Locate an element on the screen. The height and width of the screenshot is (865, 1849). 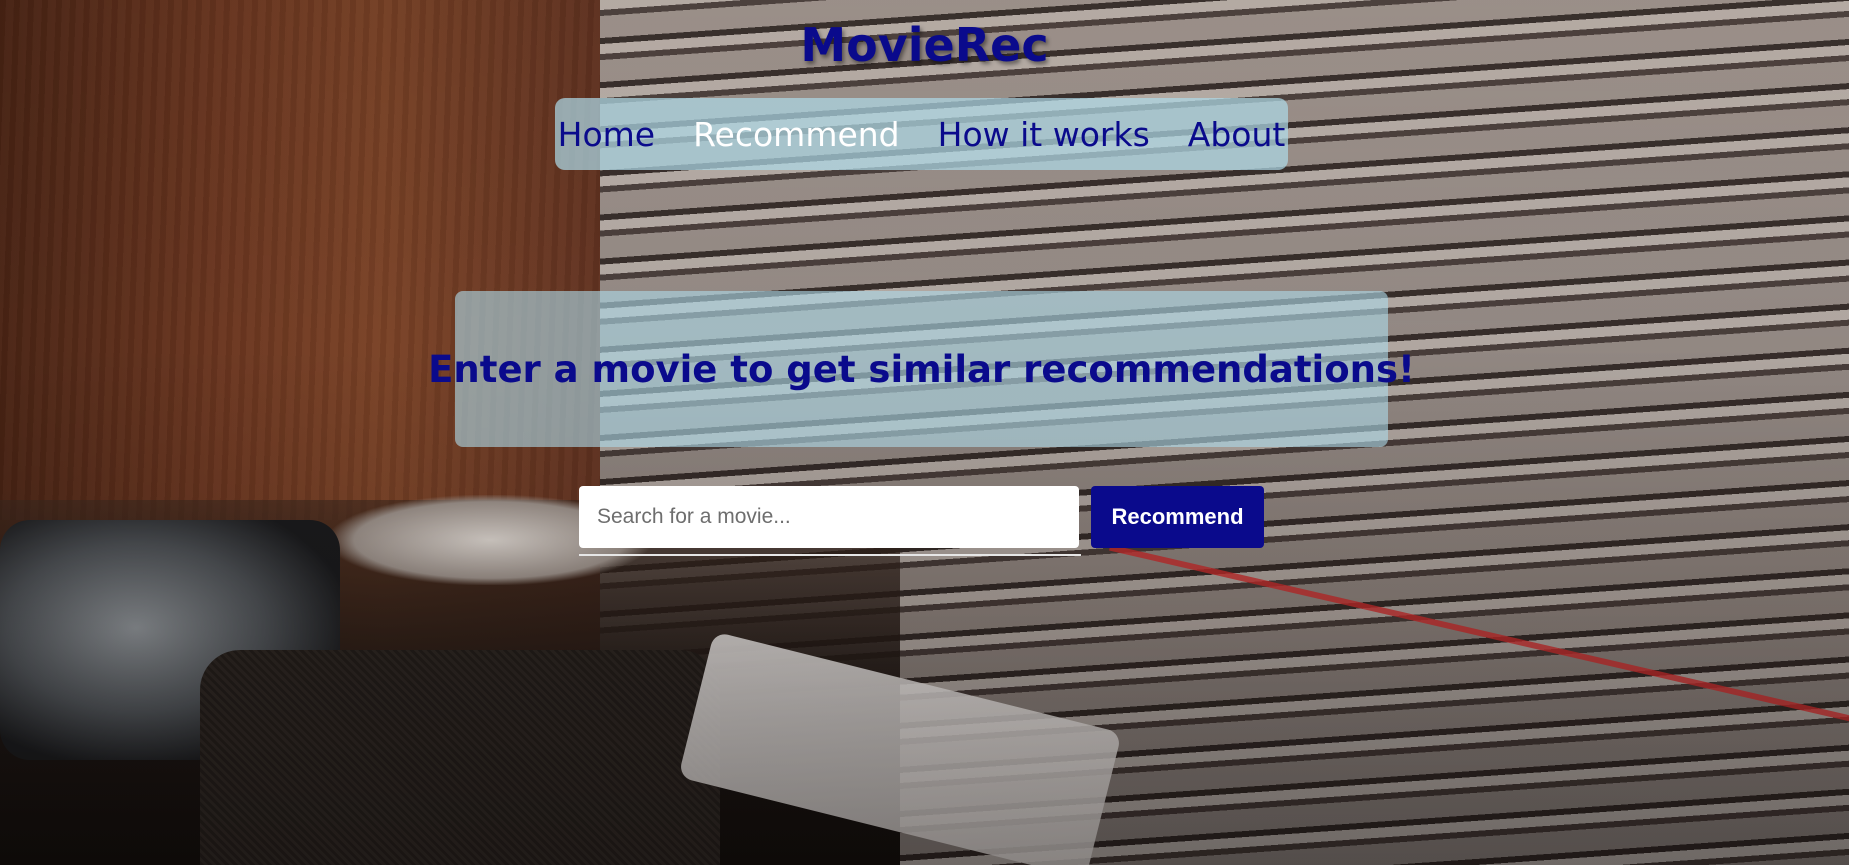
search-field-wrap is located at coordinates (830, 521).